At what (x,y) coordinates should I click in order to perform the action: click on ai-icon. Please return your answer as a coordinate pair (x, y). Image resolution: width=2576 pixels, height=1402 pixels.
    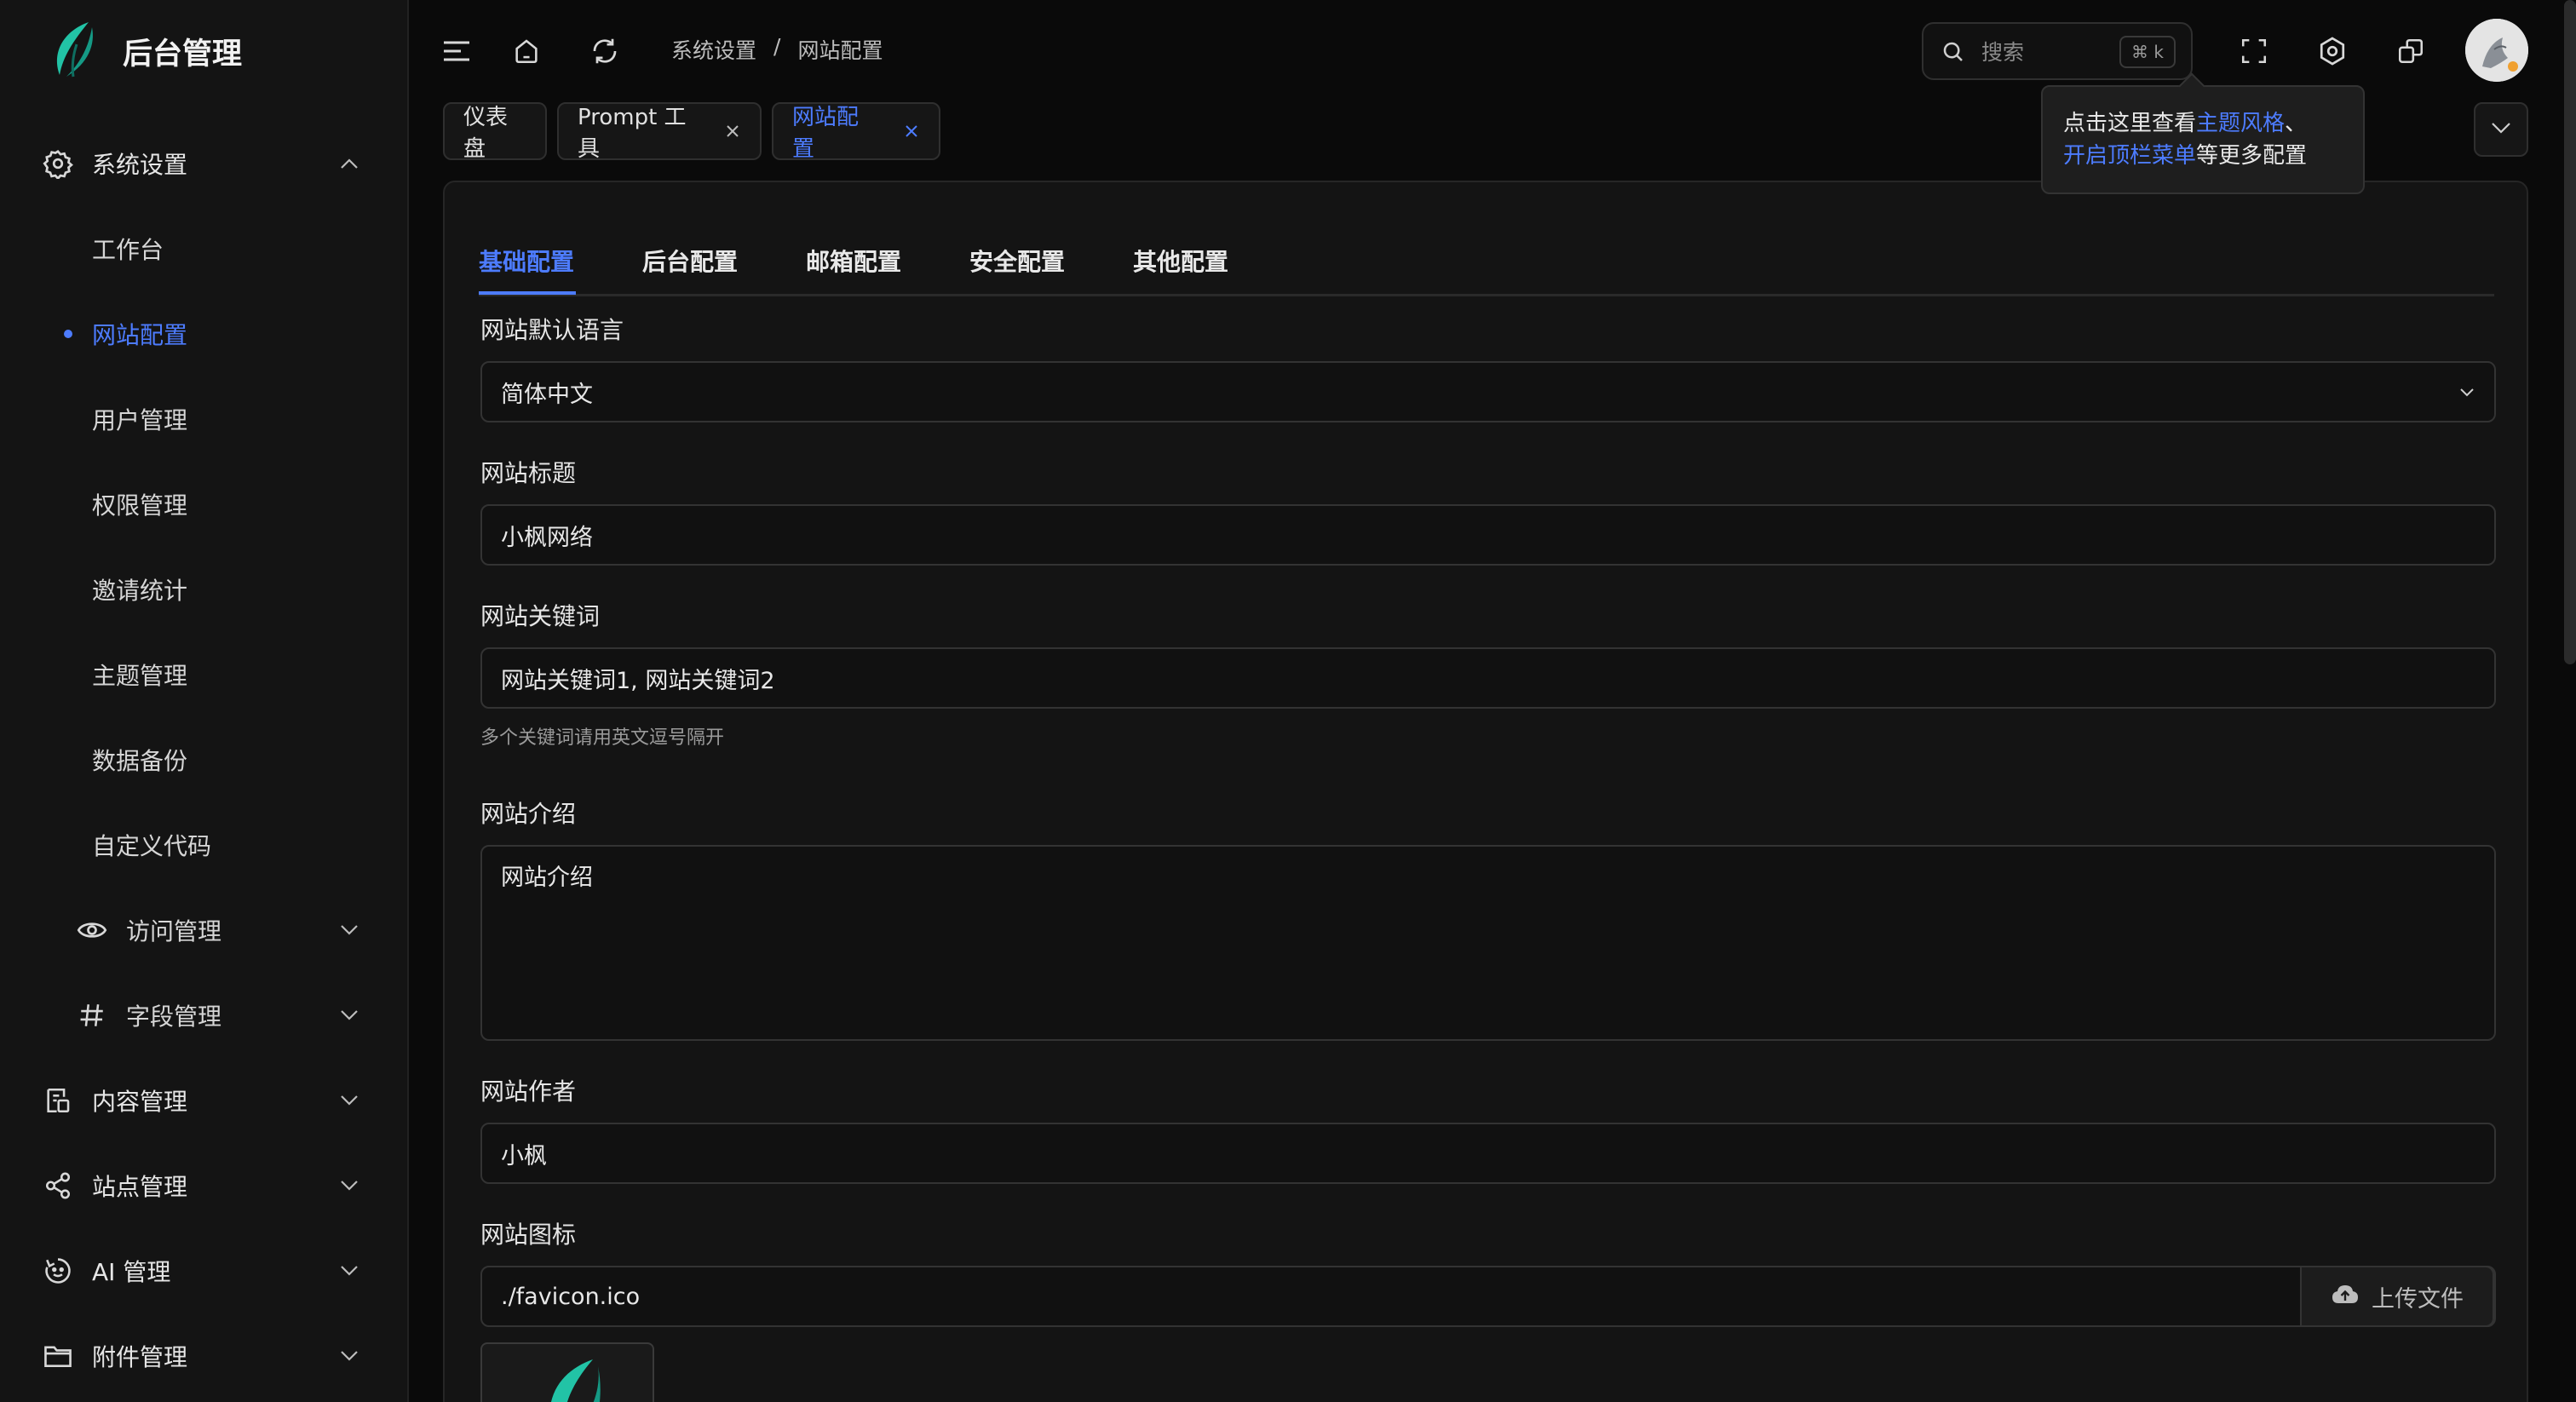
    Looking at the image, I should click on (58, 1271).